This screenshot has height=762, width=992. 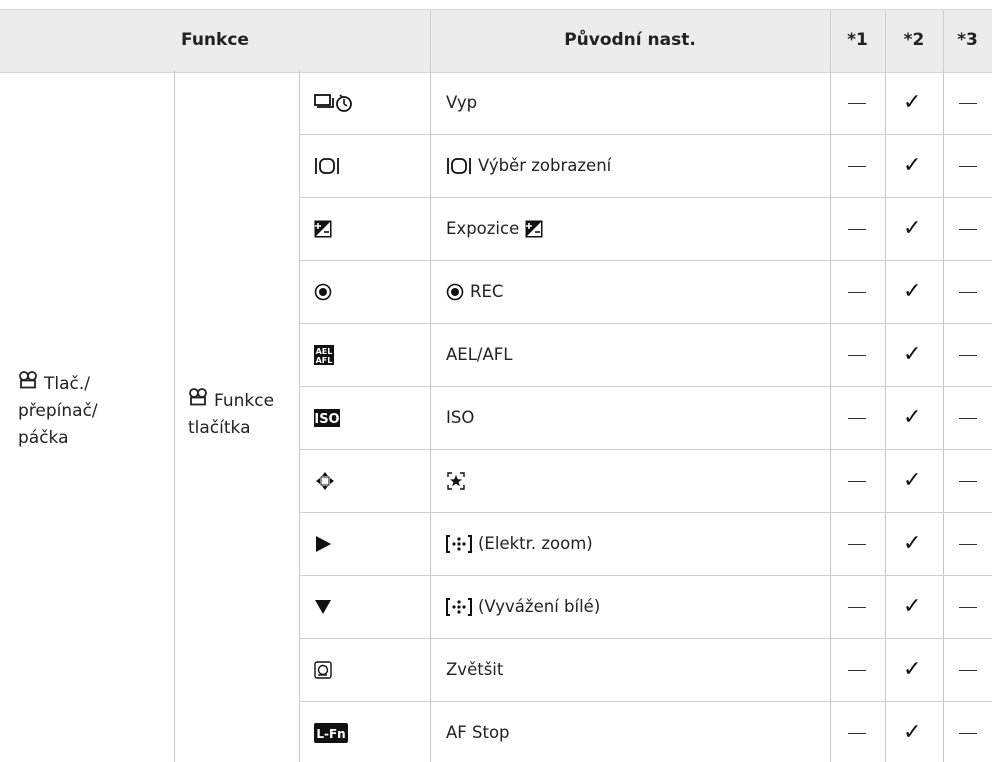 I want to click on l-fn-icon: L-Fn, so click(x=331, y=733).